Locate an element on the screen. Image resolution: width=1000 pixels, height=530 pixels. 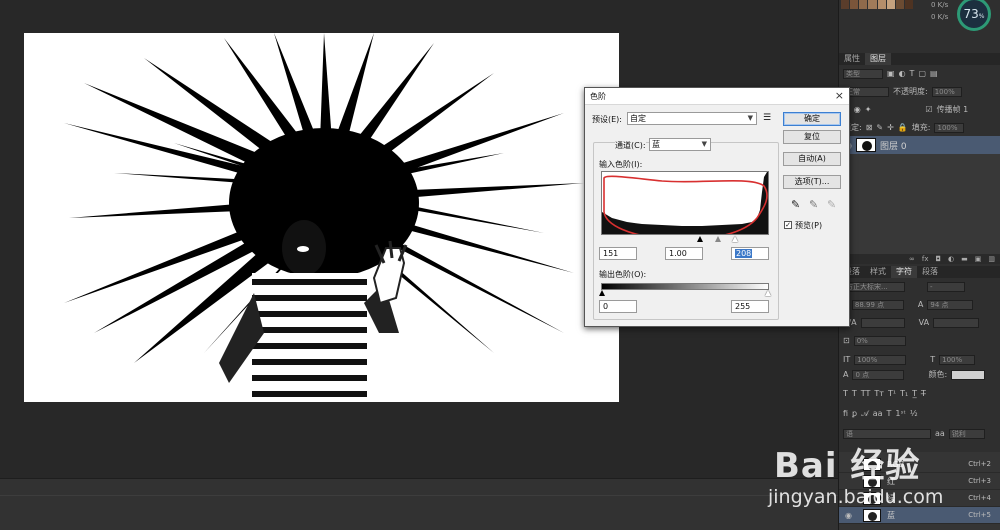
lock-pixels-icon: ⊠ is located at coordinates (869, 128).